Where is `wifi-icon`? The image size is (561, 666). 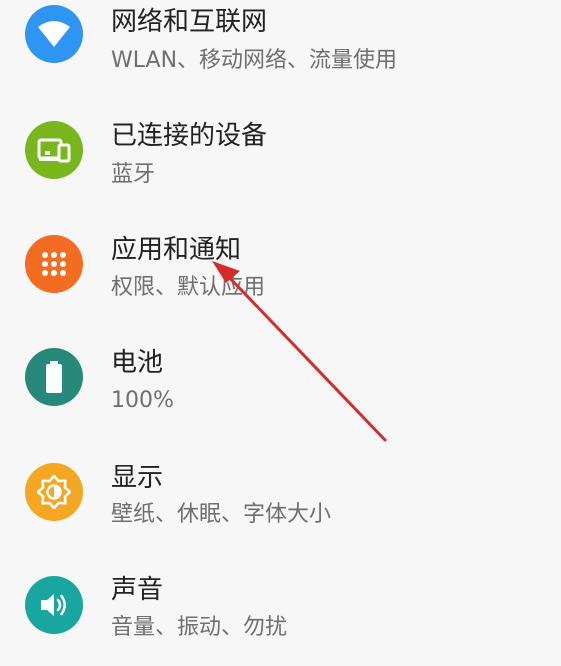
wifi-icon is located at coordinates (54, 34).